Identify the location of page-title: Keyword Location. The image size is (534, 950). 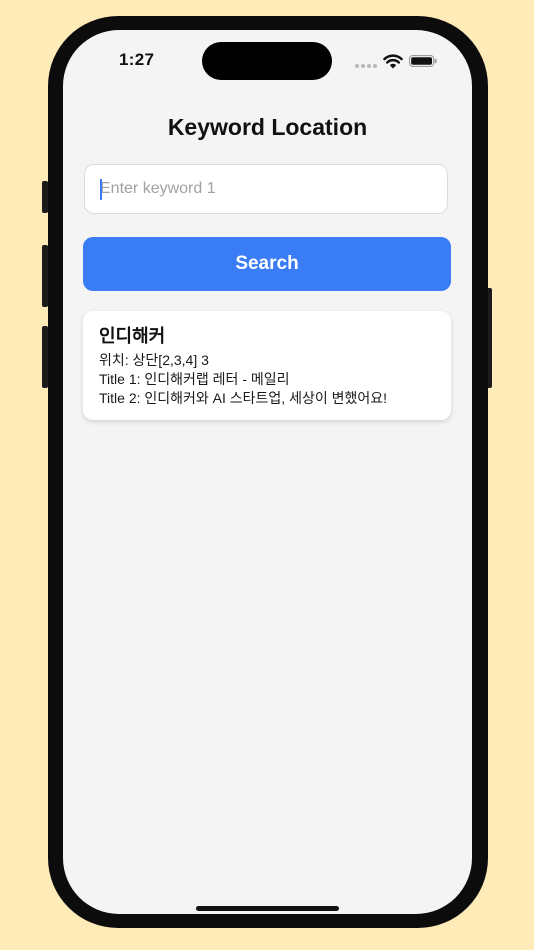
(267, 127).